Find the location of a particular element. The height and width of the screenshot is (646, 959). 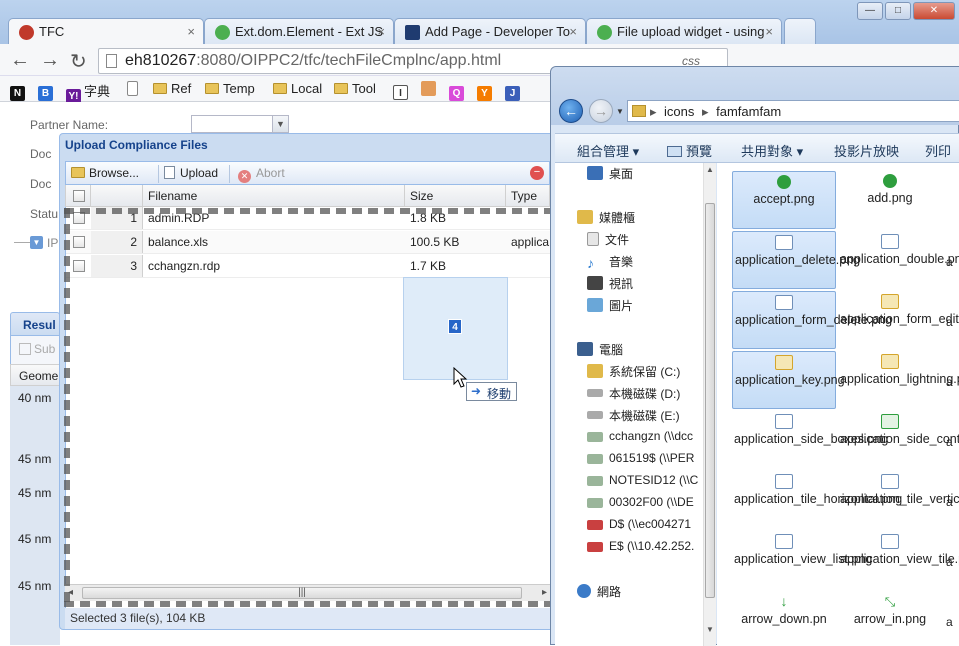

minimize-button: — is located at coordinates (870, 11).